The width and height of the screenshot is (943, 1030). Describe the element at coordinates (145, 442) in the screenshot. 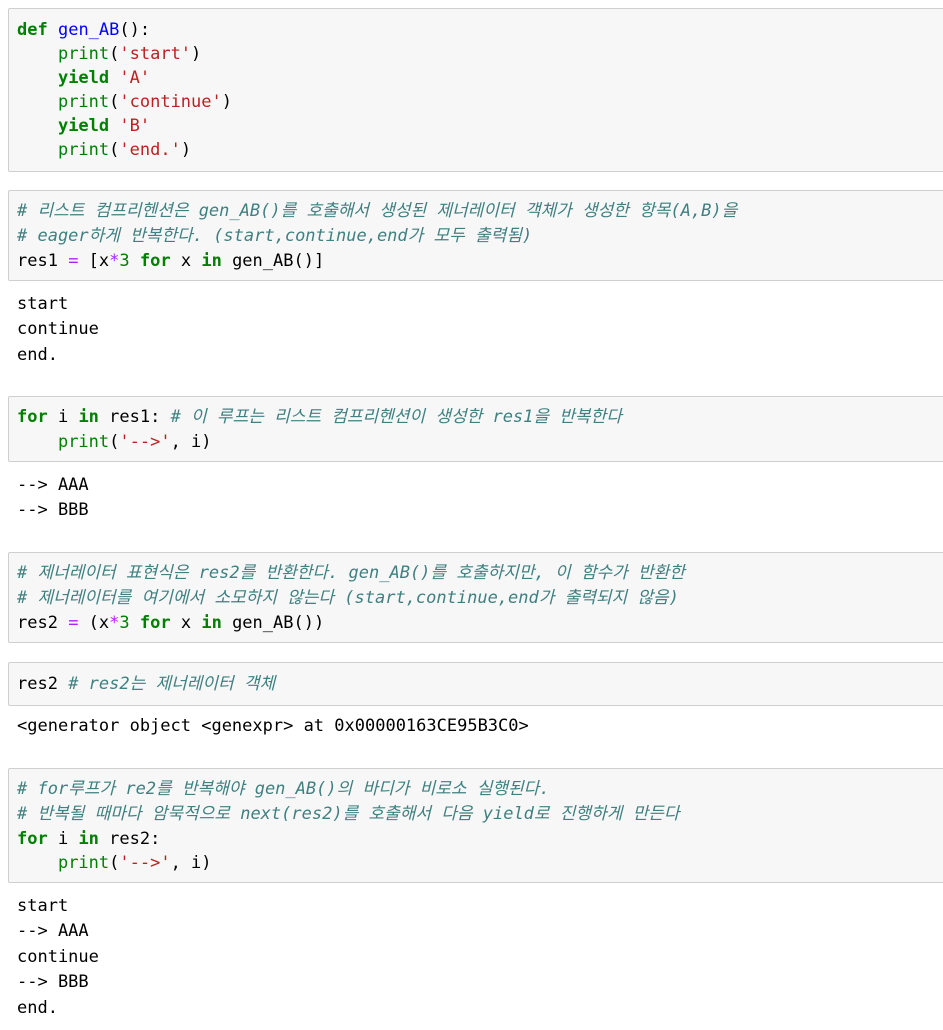

I see `code-token: '-->'` at that location.